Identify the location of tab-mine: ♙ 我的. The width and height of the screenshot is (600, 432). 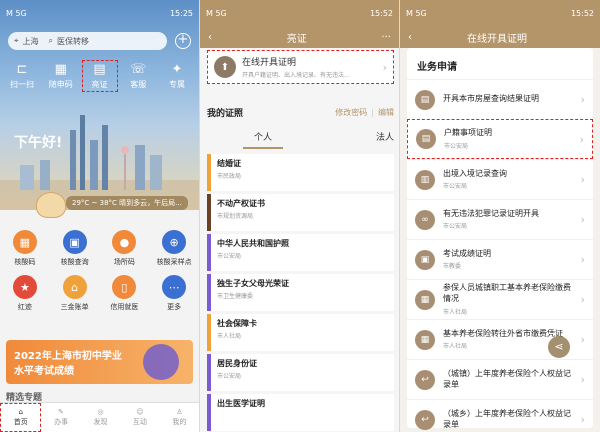
(179, 417).